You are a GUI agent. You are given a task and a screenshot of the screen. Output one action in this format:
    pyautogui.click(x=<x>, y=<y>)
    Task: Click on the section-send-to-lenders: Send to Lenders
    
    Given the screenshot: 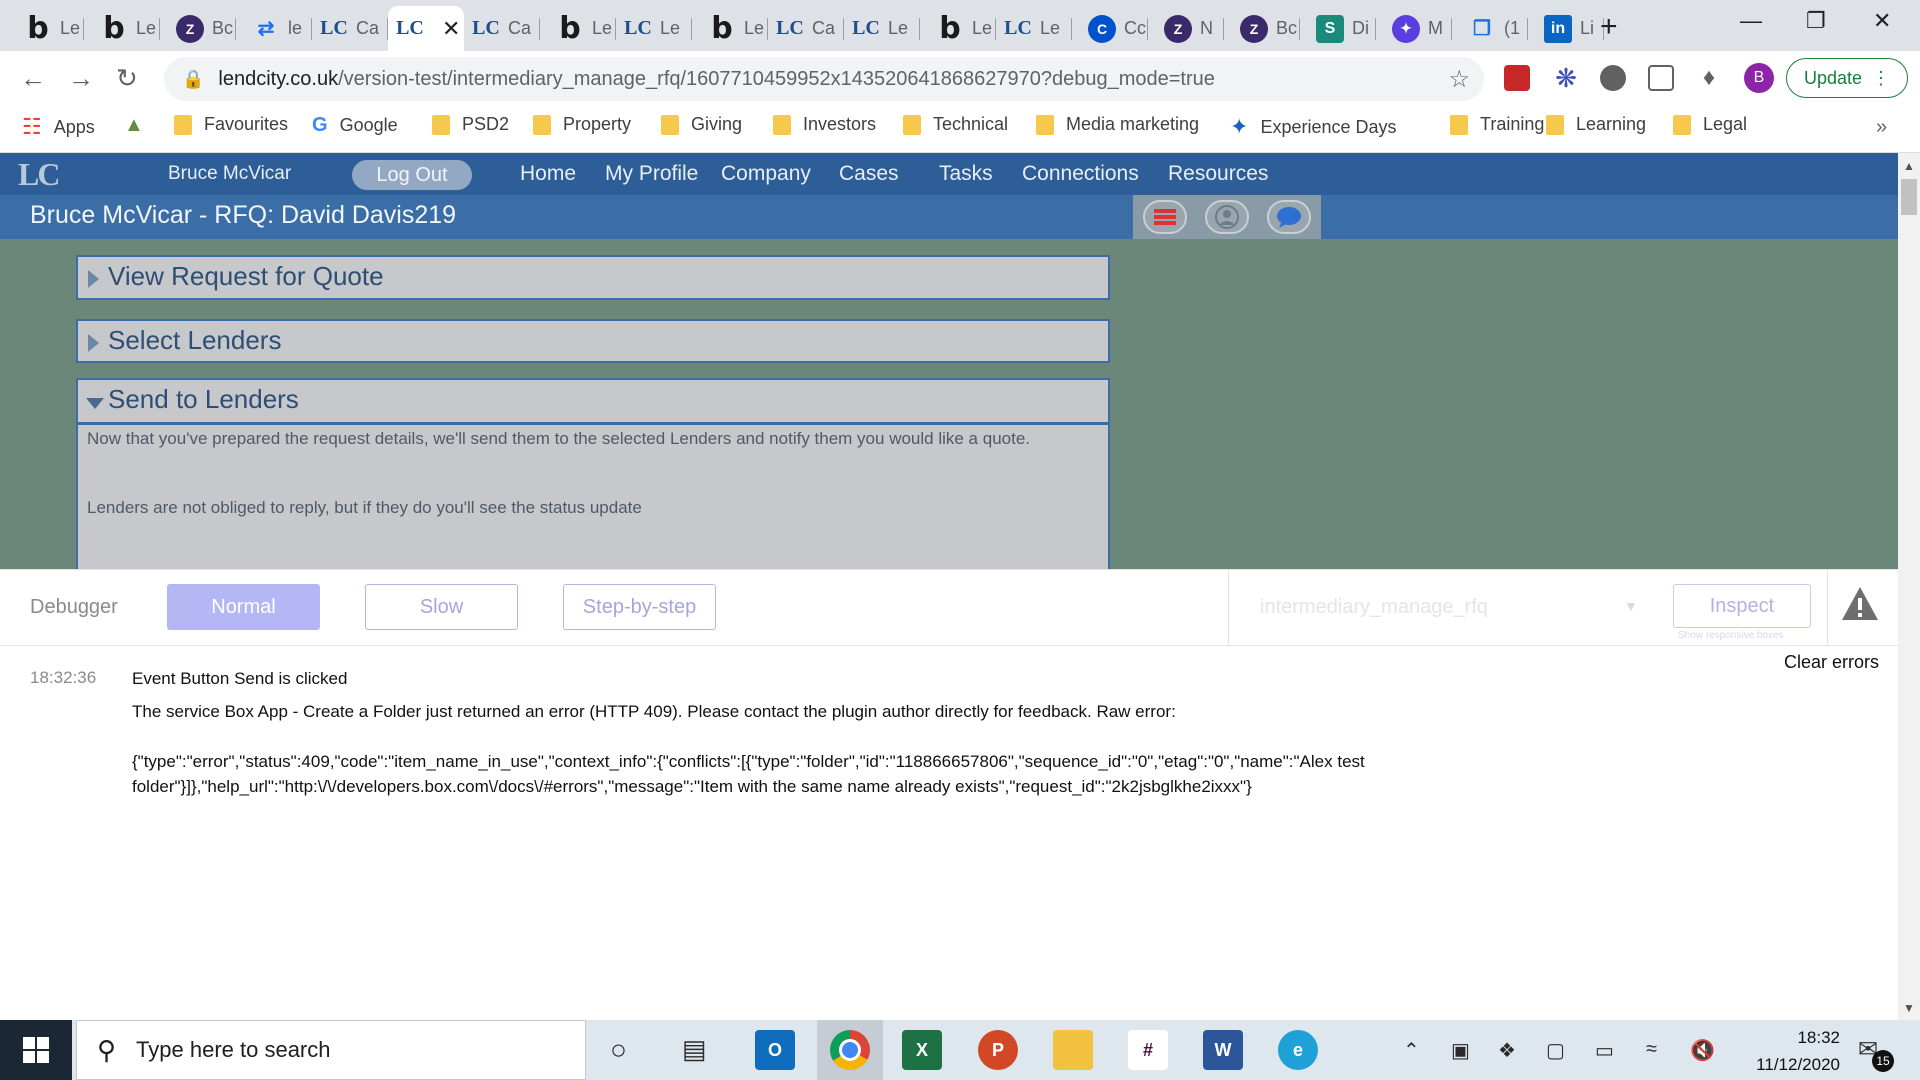 What is the action you would take?
    pyautogui.click(x=593, y=401)
    